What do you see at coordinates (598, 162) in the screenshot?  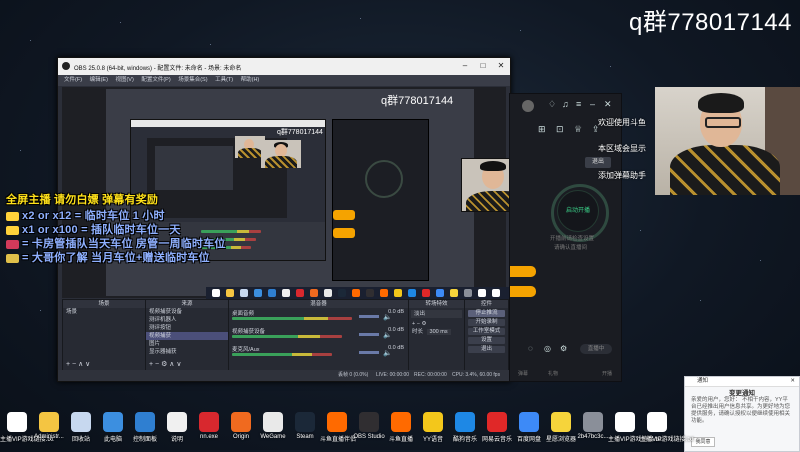 I see `douyu-exit-button: 退出` at bounding box center [598, 162].